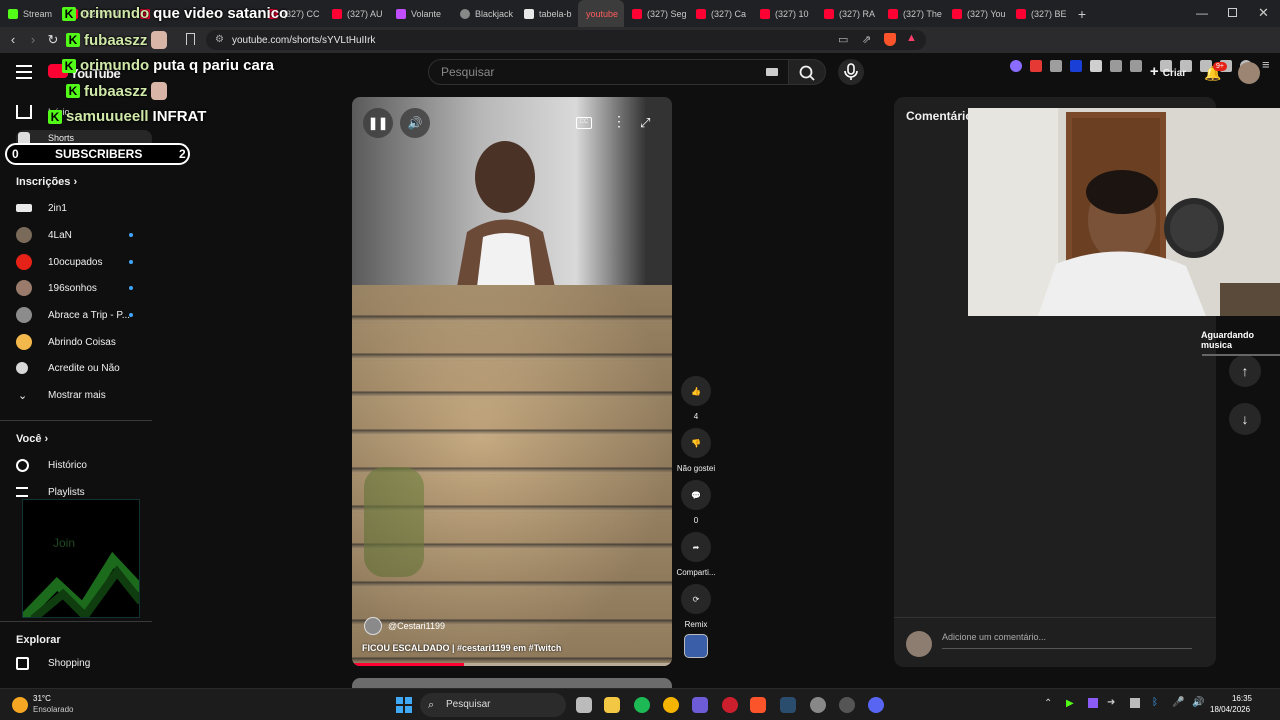 This screenshot has width=1280, height=720. What do you see at coordinates (696, 606) in the screenshot?
I see `remix-button: ⟳ Remix` at bounding box center [696, 606].